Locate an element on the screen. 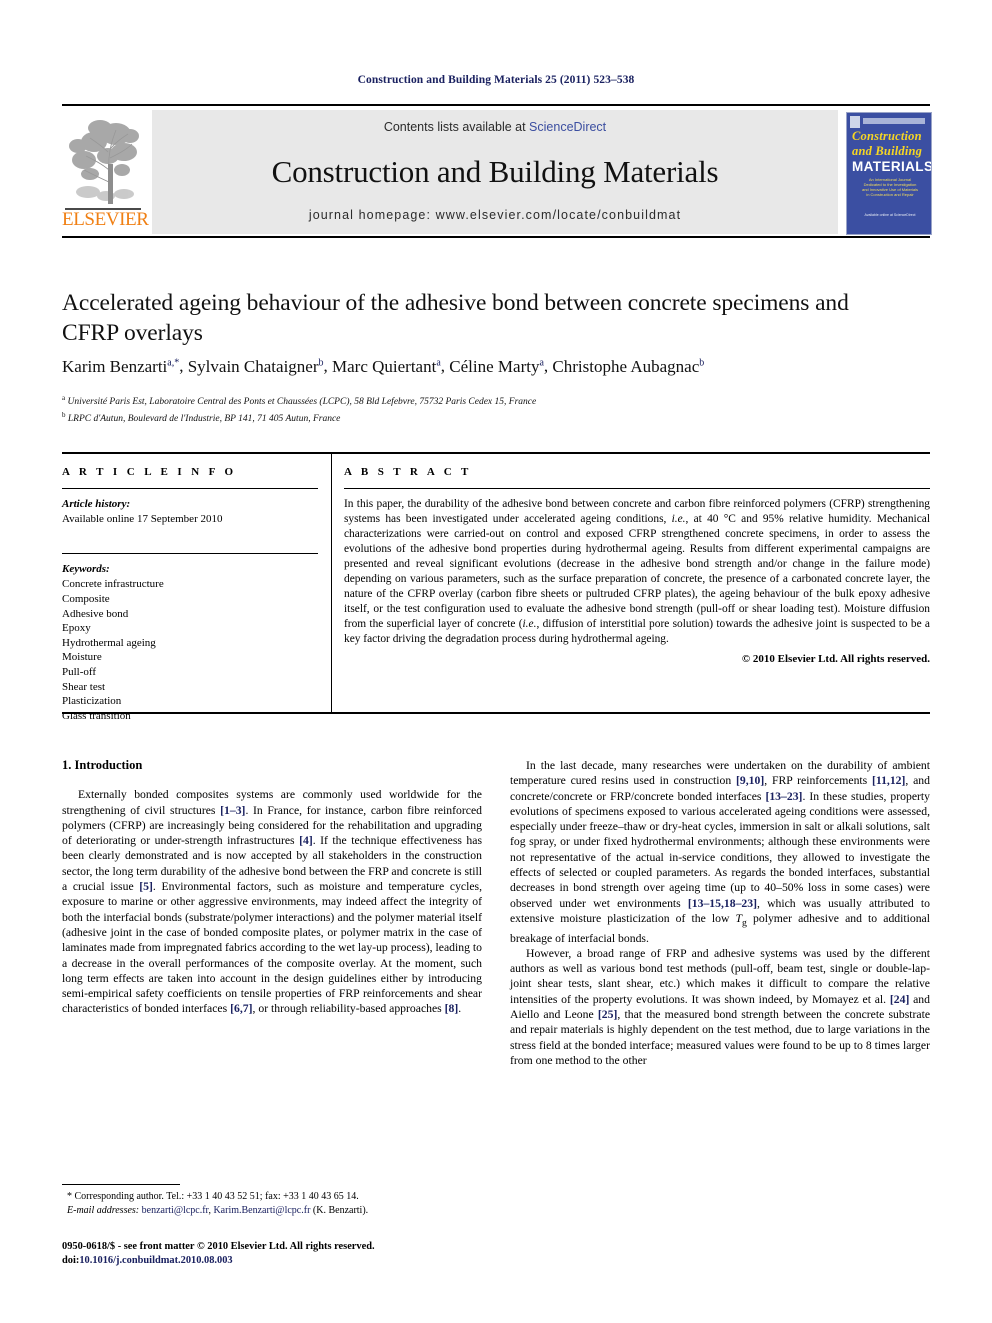 The image size is (992, 1323). body-top-rule is located at coordinates (496, 713).